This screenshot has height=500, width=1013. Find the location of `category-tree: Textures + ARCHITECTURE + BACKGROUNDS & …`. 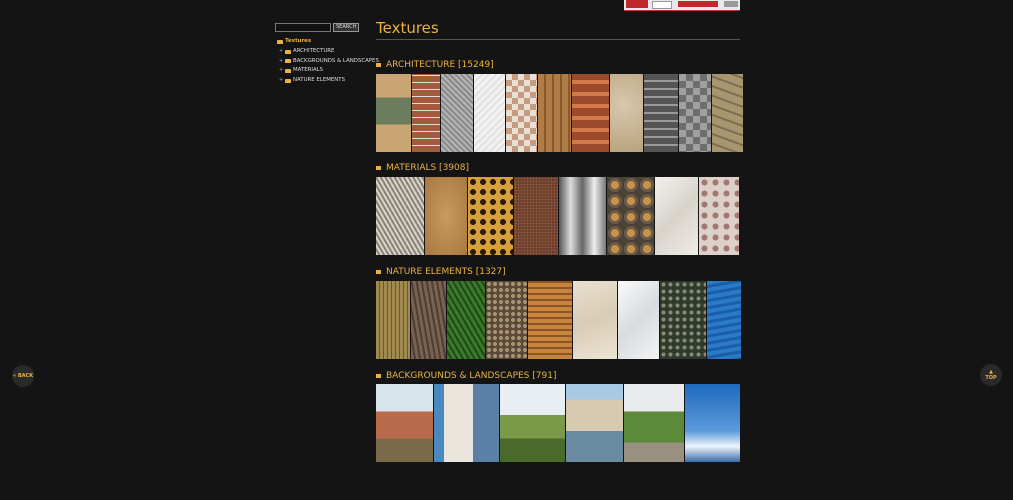

category-tree: Textures + ARCHITECTURE + BACKGROUNDS & … is located at coordinates (328, 61).